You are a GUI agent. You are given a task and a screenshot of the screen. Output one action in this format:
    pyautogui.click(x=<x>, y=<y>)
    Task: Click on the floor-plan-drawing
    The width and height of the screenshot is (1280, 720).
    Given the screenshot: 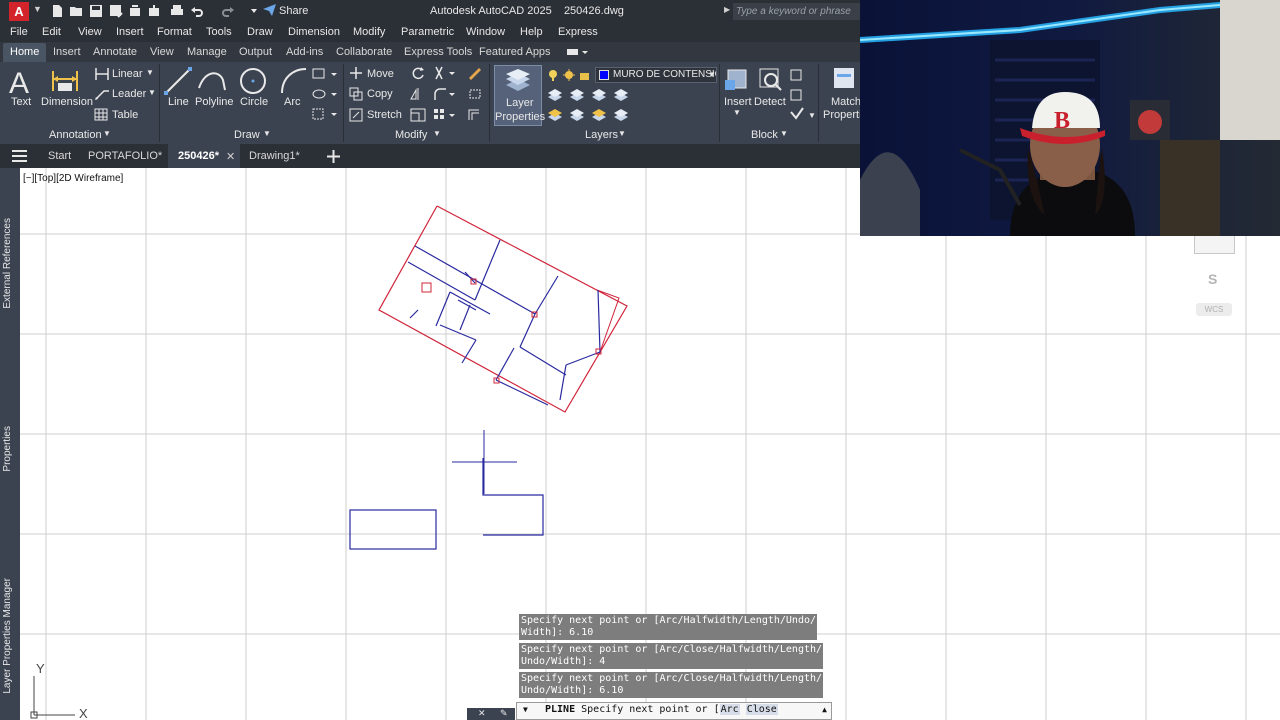 What is the action you would take?
    pyautogui.click(x=503, y=309)
    